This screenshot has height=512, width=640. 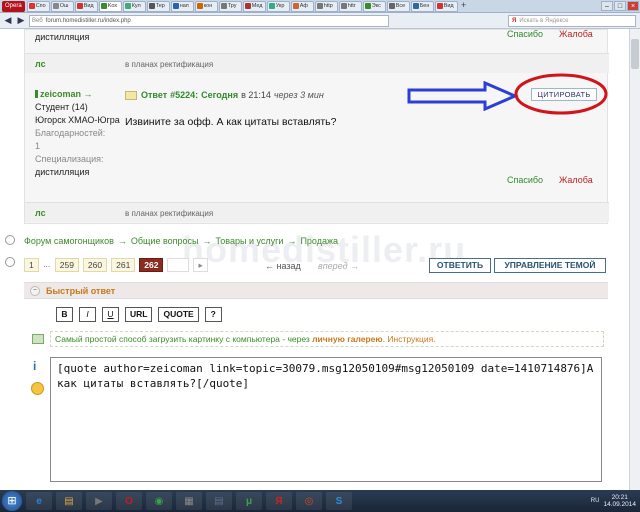 I want to click on tab-label: http, so click(x=328, y=6).